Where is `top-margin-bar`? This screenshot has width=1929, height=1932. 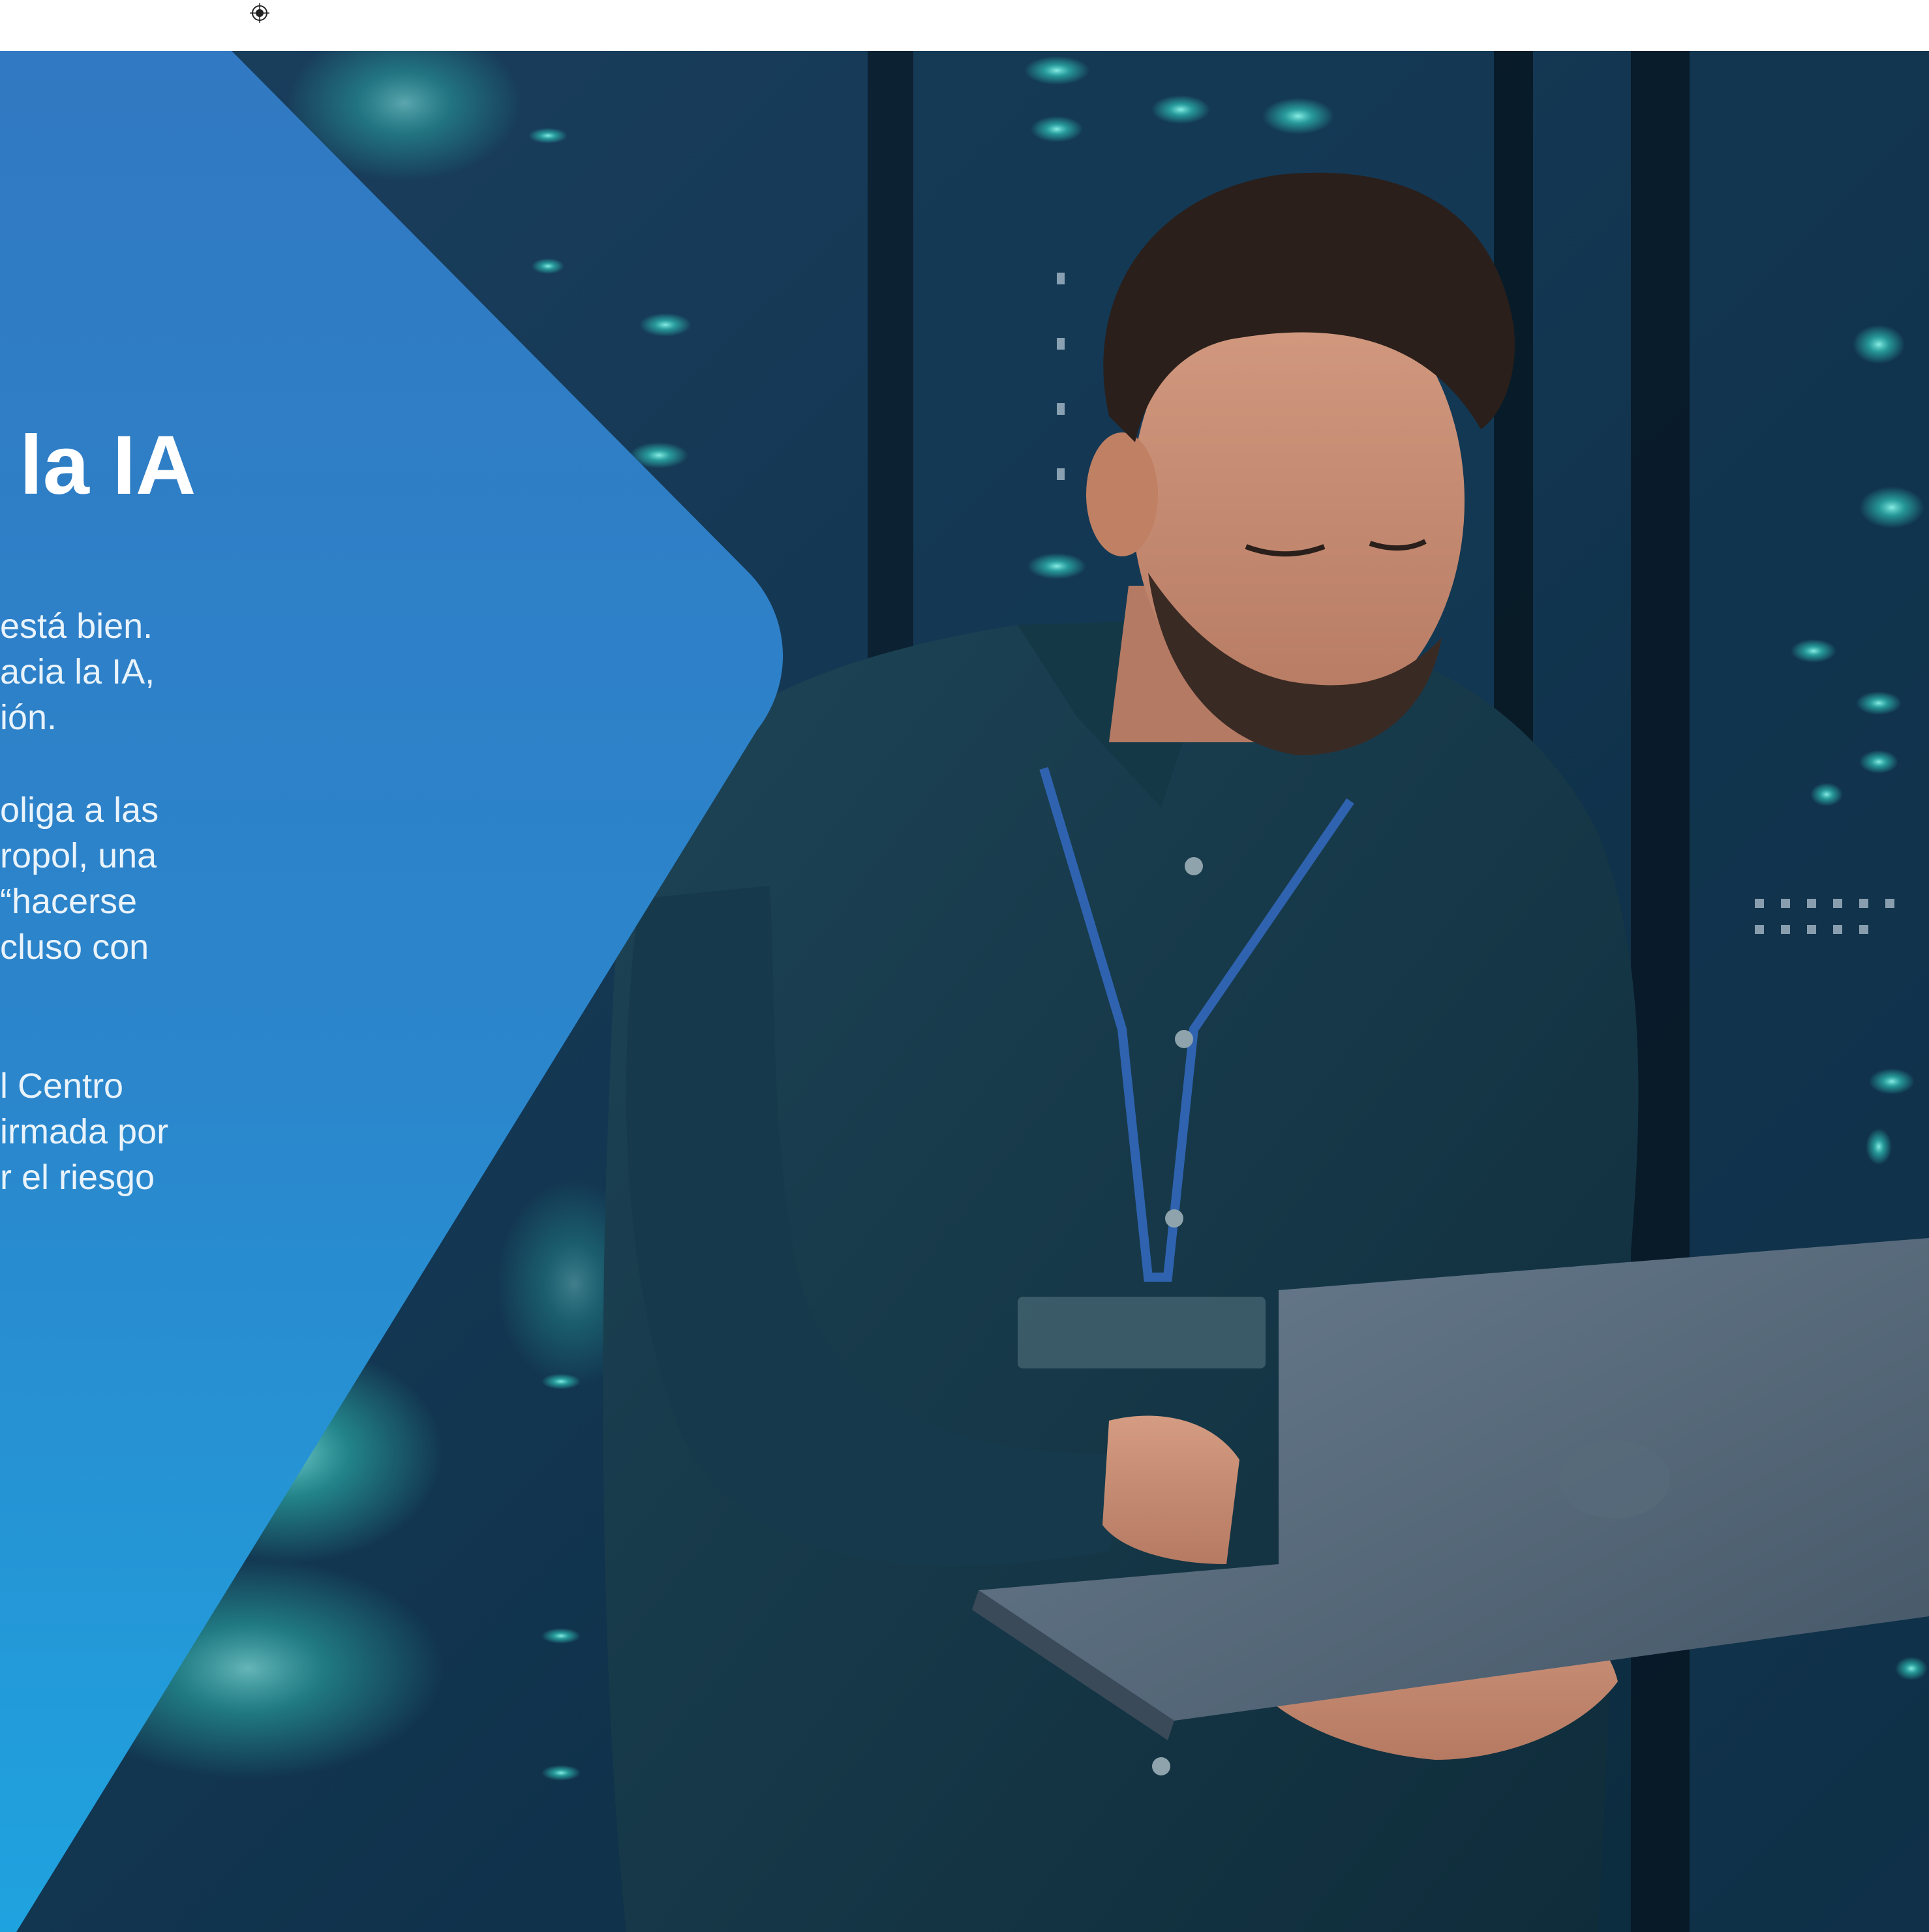
top-margin-bar is located at coordinates (964, 25).